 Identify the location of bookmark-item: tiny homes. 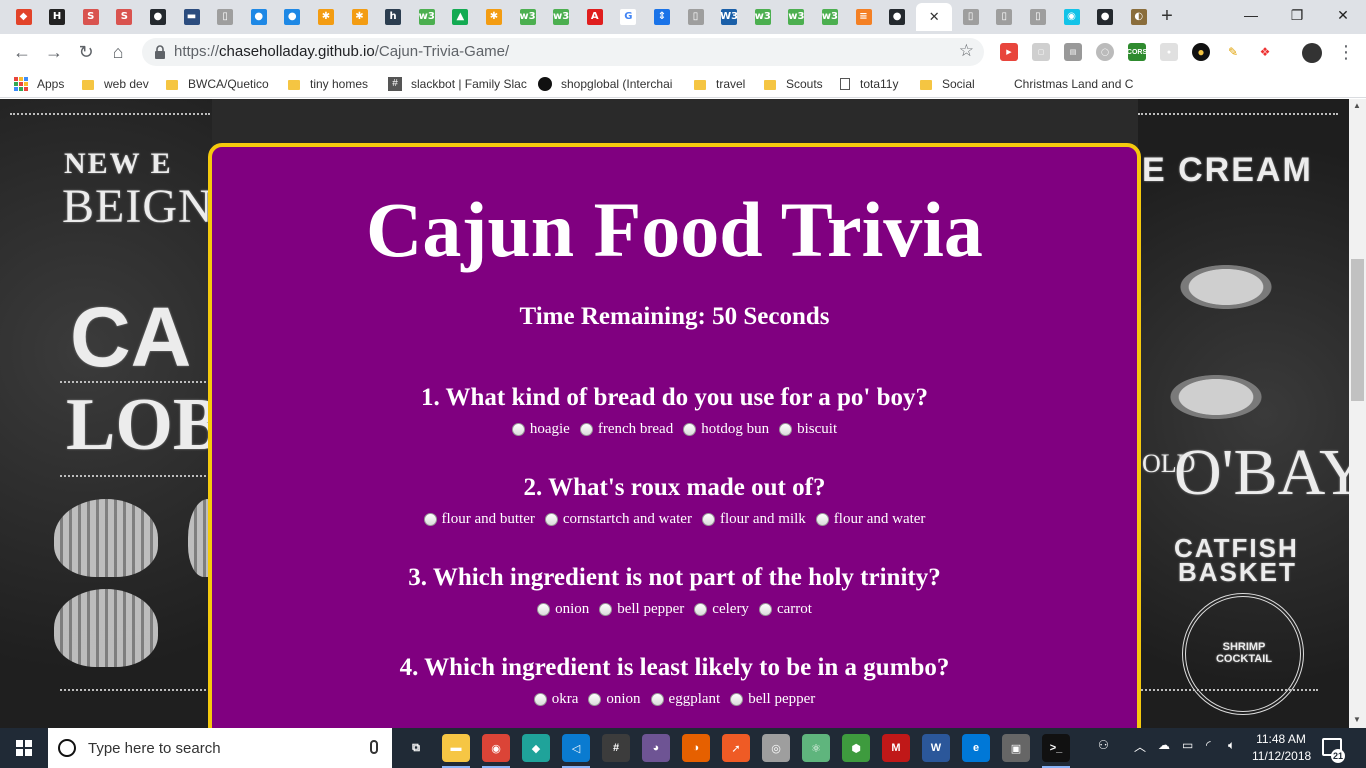
(328, 84).